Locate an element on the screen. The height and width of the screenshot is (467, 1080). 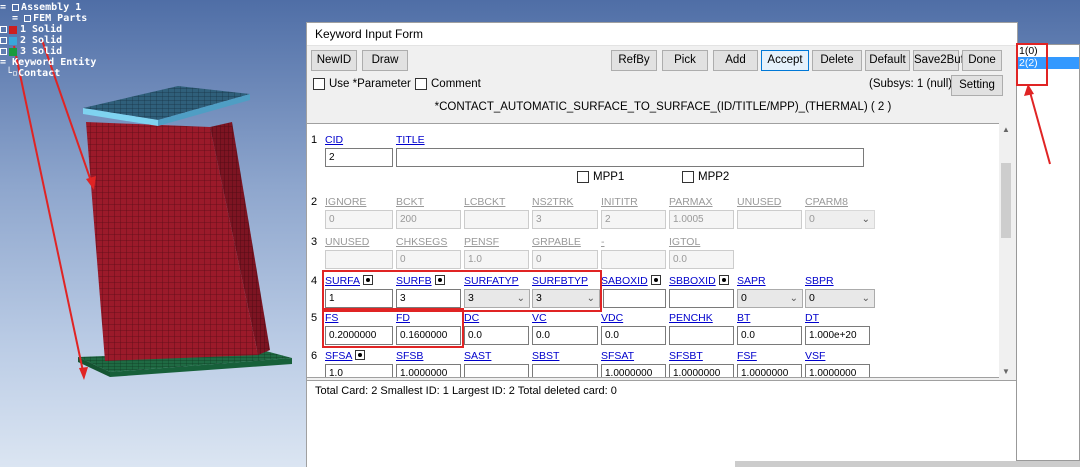
mpp1-checkbox: MPP1 is located at coordinates (600, 177).